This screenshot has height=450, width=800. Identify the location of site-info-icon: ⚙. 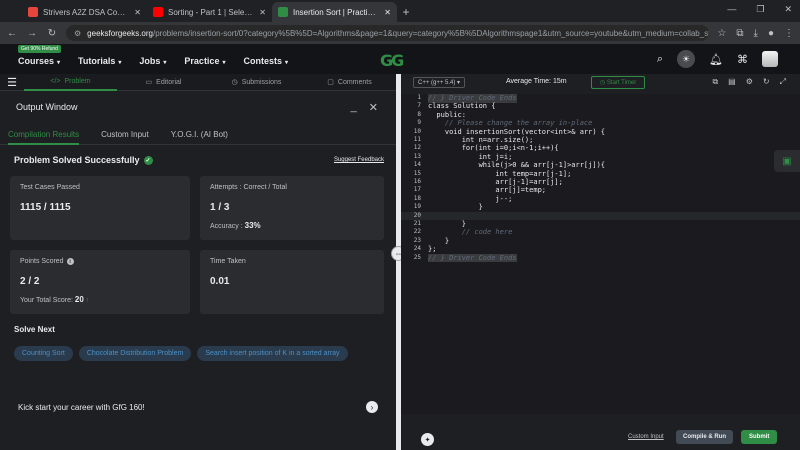
(77, 33).